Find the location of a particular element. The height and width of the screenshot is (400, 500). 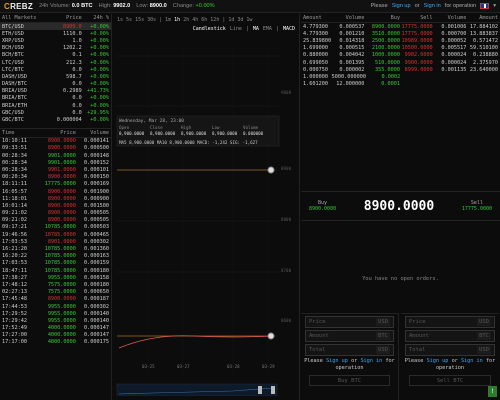

macd-marker is located at coordinates (271, 336).